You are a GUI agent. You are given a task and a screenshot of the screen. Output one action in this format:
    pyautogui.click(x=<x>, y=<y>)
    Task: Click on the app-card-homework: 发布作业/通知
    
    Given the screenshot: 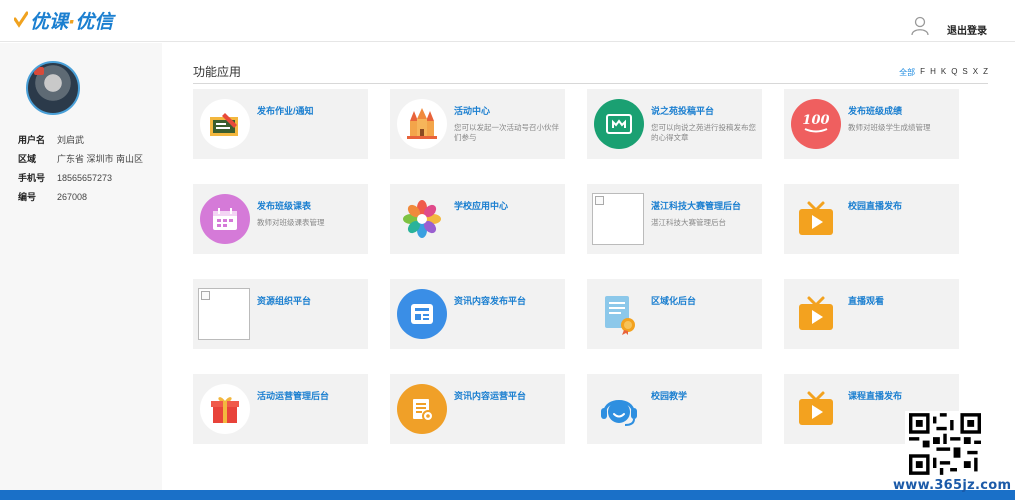 What is the action you would take?
    pyautogui.click(x=280, y=124)
    